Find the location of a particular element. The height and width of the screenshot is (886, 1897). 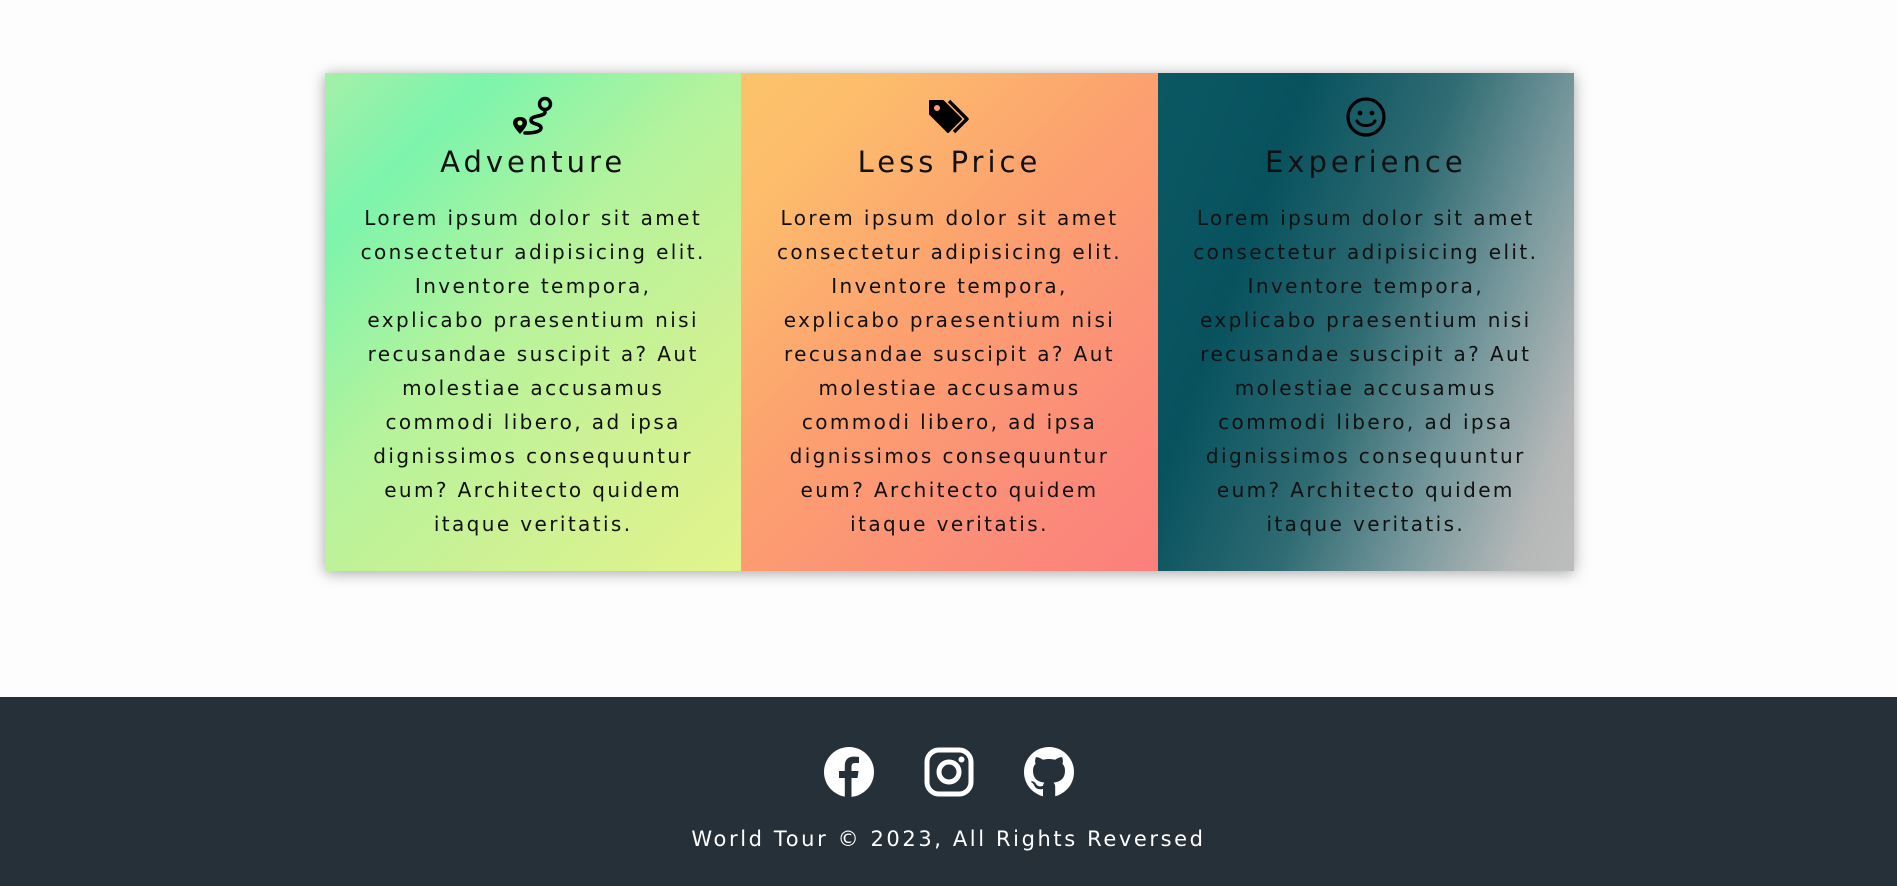

instagram-link is located at coordinates (949, 772).